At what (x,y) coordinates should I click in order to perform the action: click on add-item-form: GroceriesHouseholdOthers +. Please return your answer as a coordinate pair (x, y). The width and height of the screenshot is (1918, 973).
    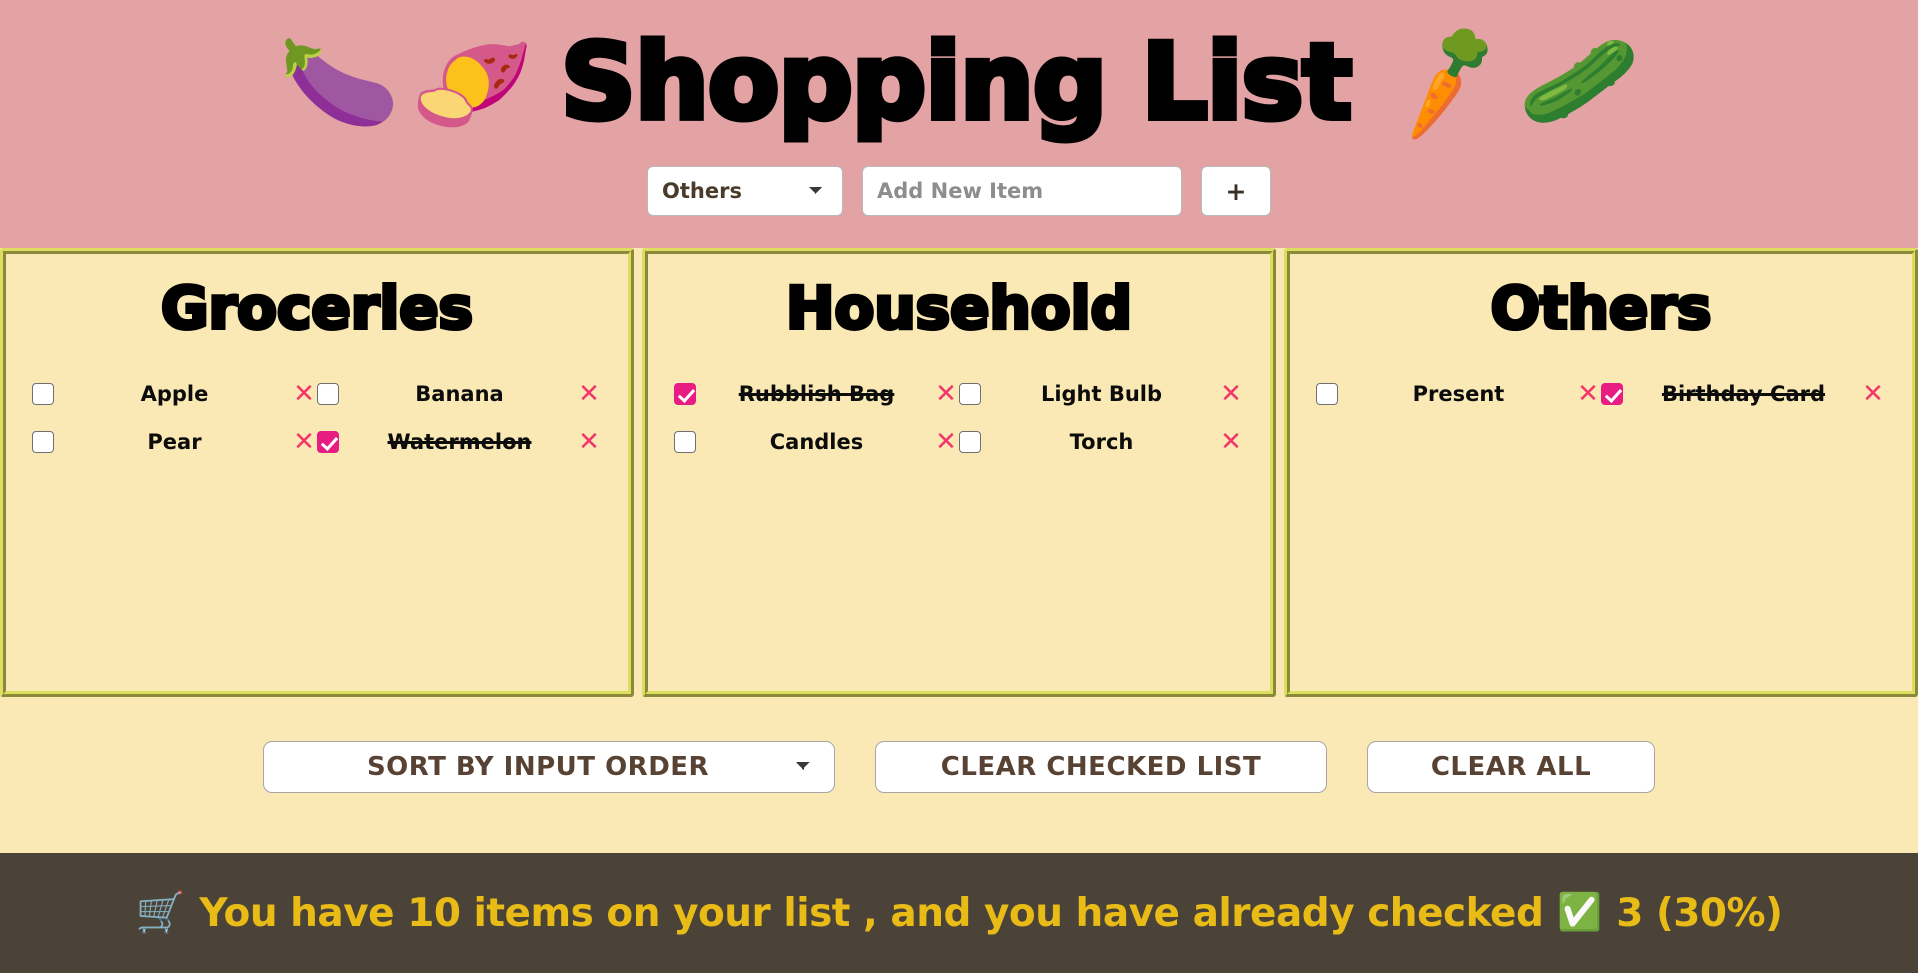
    Looking at the image, I should click on (959, 191).